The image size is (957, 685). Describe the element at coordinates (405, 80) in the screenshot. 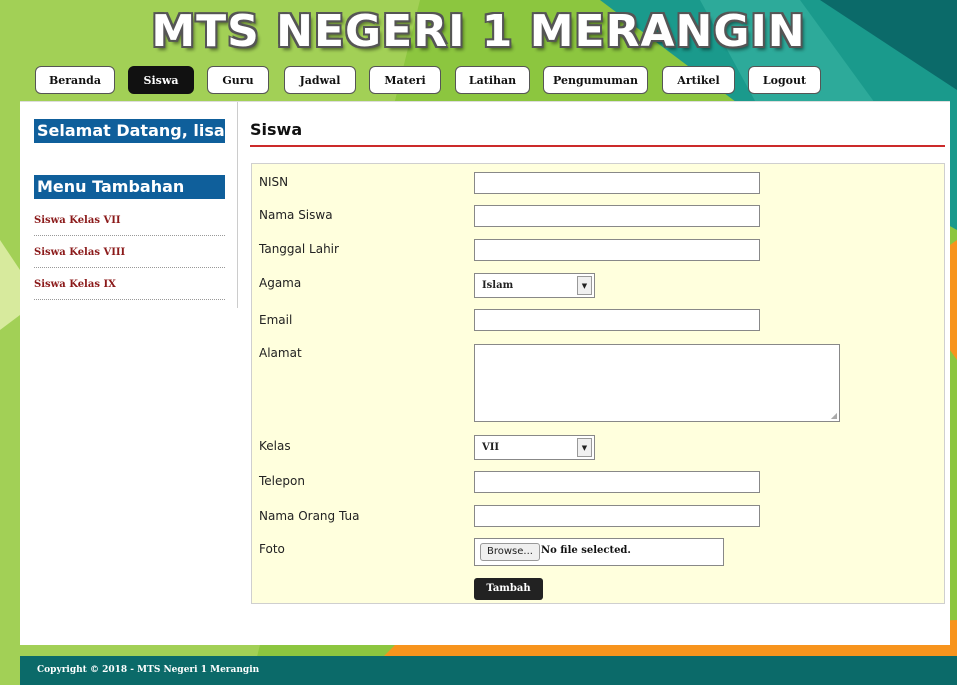

I see `nav-materi: Materi` at that location.